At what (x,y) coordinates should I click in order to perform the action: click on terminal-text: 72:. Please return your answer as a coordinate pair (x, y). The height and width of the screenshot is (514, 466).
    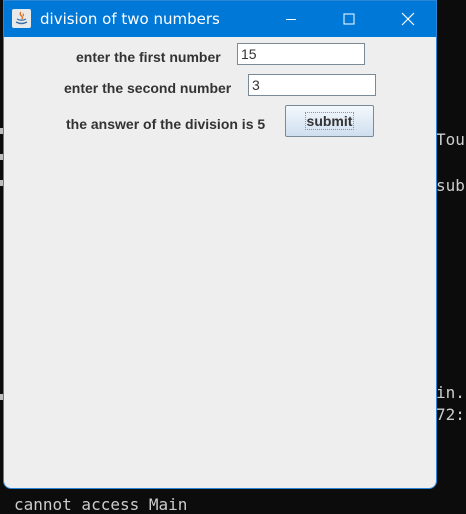
    Looking at the image, I should click on (450, 414).